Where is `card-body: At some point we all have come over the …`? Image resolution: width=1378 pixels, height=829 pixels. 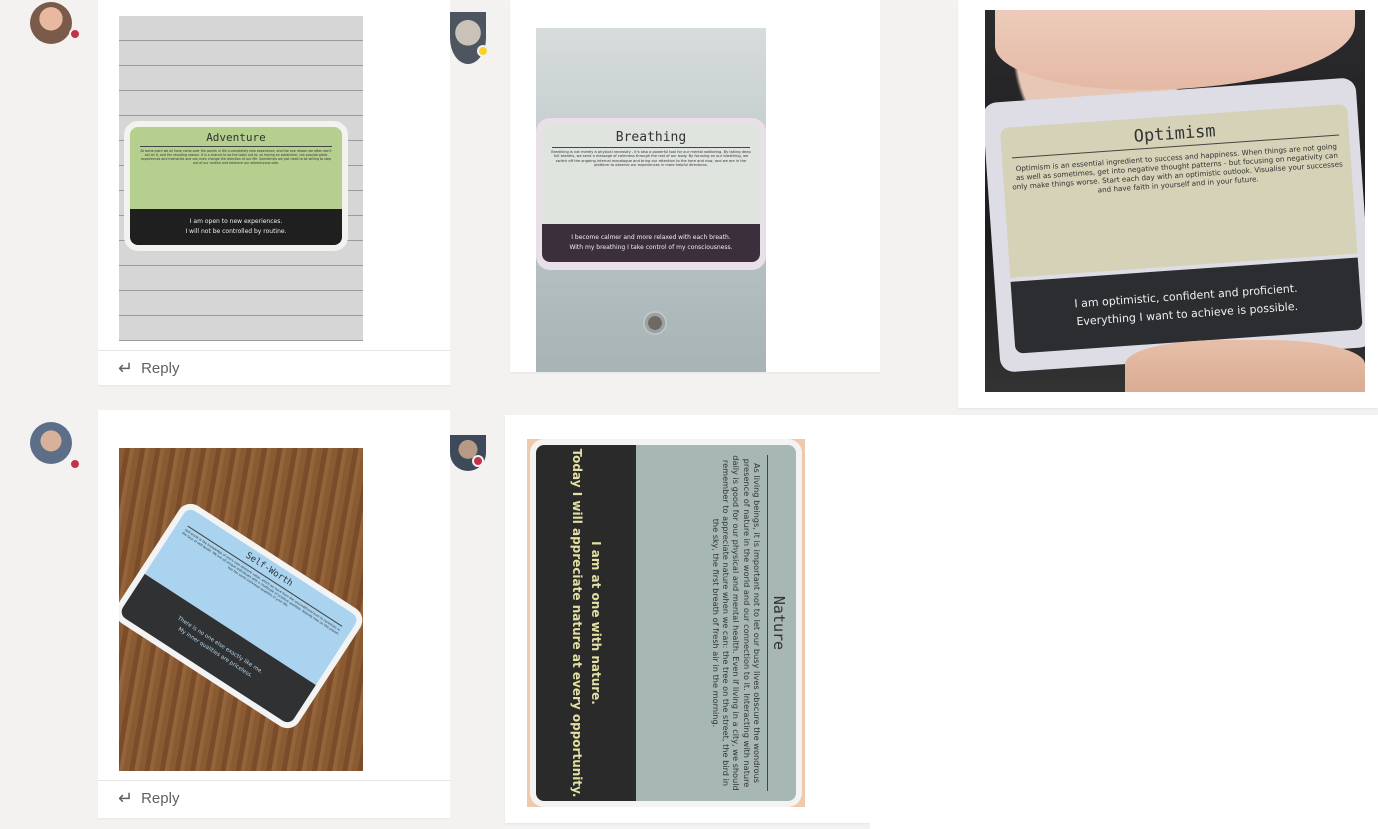
card-body: At some point we all have come over the … is located at coordinates (236, 157).